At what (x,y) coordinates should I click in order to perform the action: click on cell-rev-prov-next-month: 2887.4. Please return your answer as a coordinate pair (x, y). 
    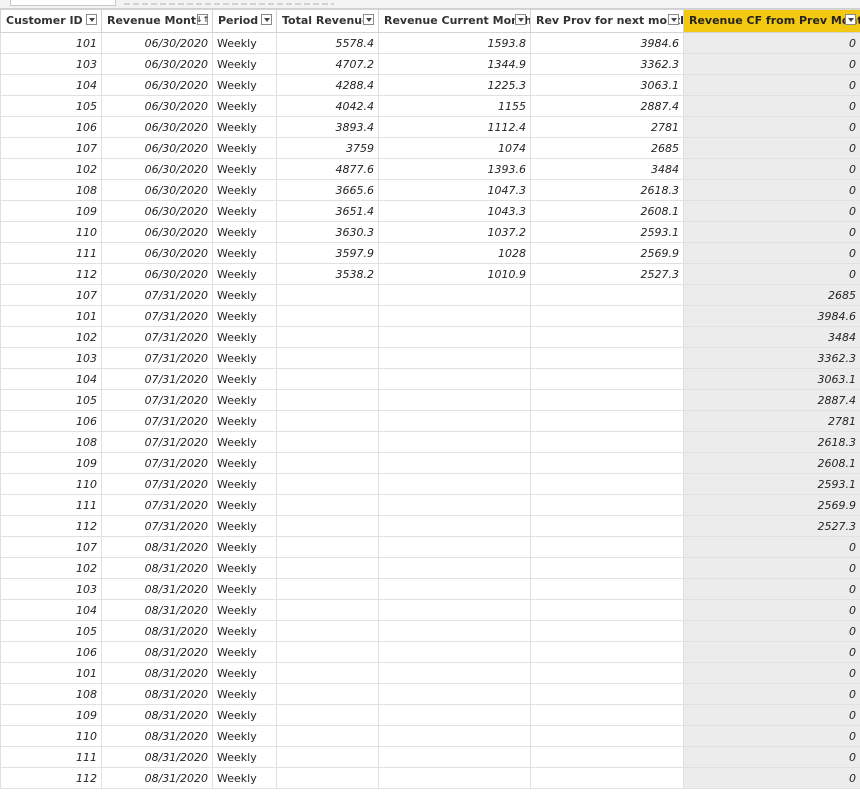
    Looking at the image, I should click on (607, 106).